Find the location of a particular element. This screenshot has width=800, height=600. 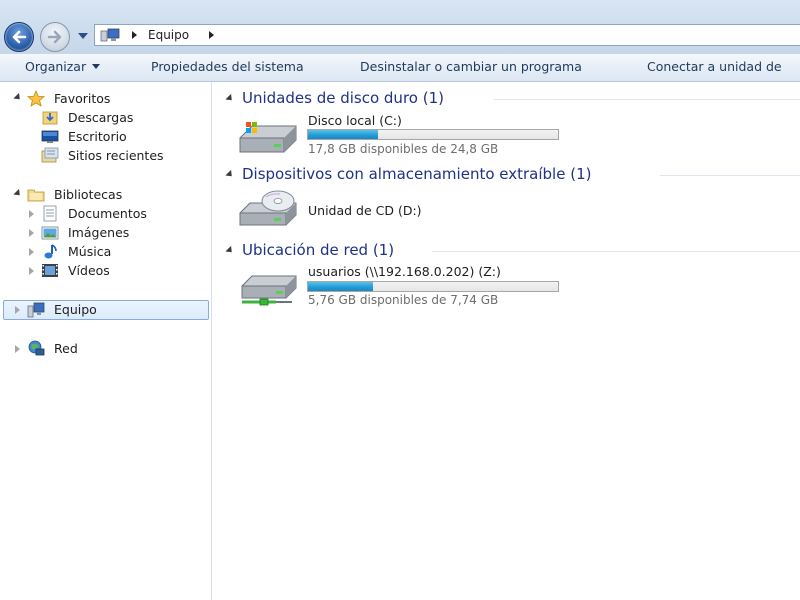

drive-name: usuarios (\\192.168.0.202) (Z:) is located at coordinates (404, 271).